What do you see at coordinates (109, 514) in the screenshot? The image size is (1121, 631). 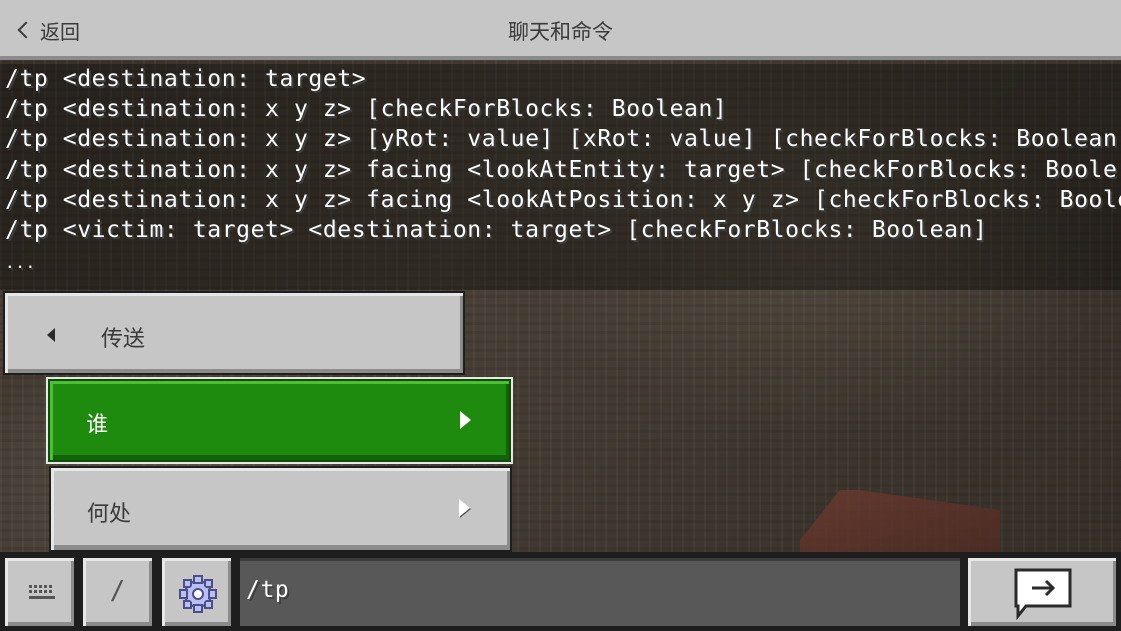 I see `option-label: 何处` at bounding box center [109, 514].